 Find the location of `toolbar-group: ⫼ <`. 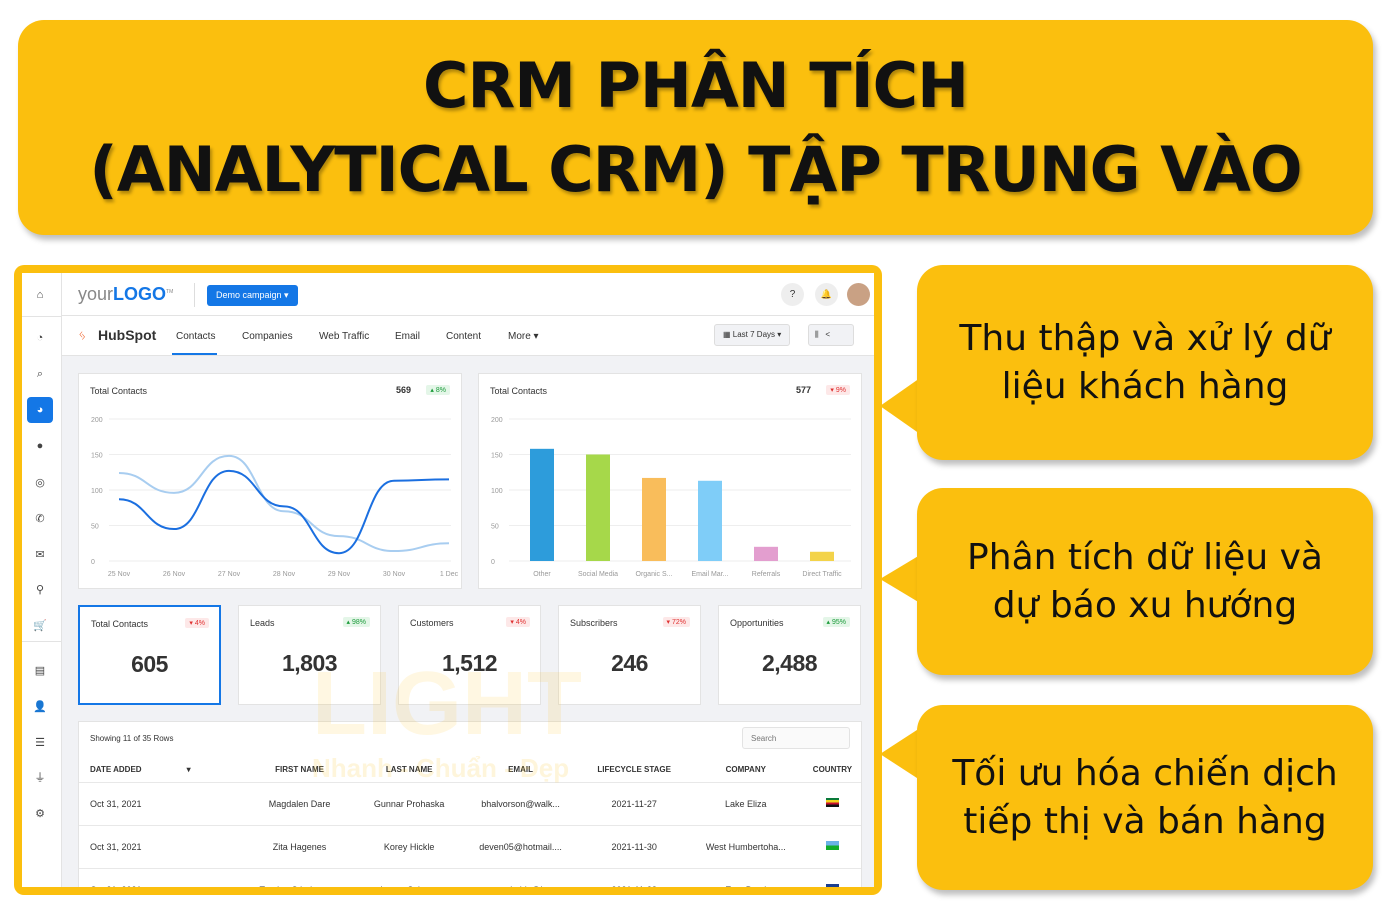

toolbar-group: ⫼ < is located at coordinates (831, 335).